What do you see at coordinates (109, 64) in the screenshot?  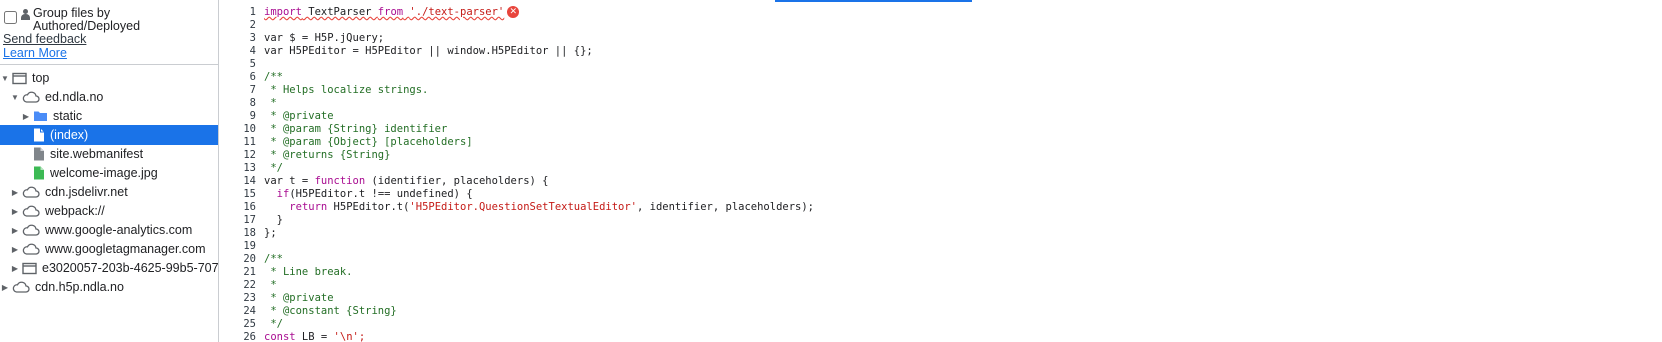 I see `divider` at bounding box center [109, 64].